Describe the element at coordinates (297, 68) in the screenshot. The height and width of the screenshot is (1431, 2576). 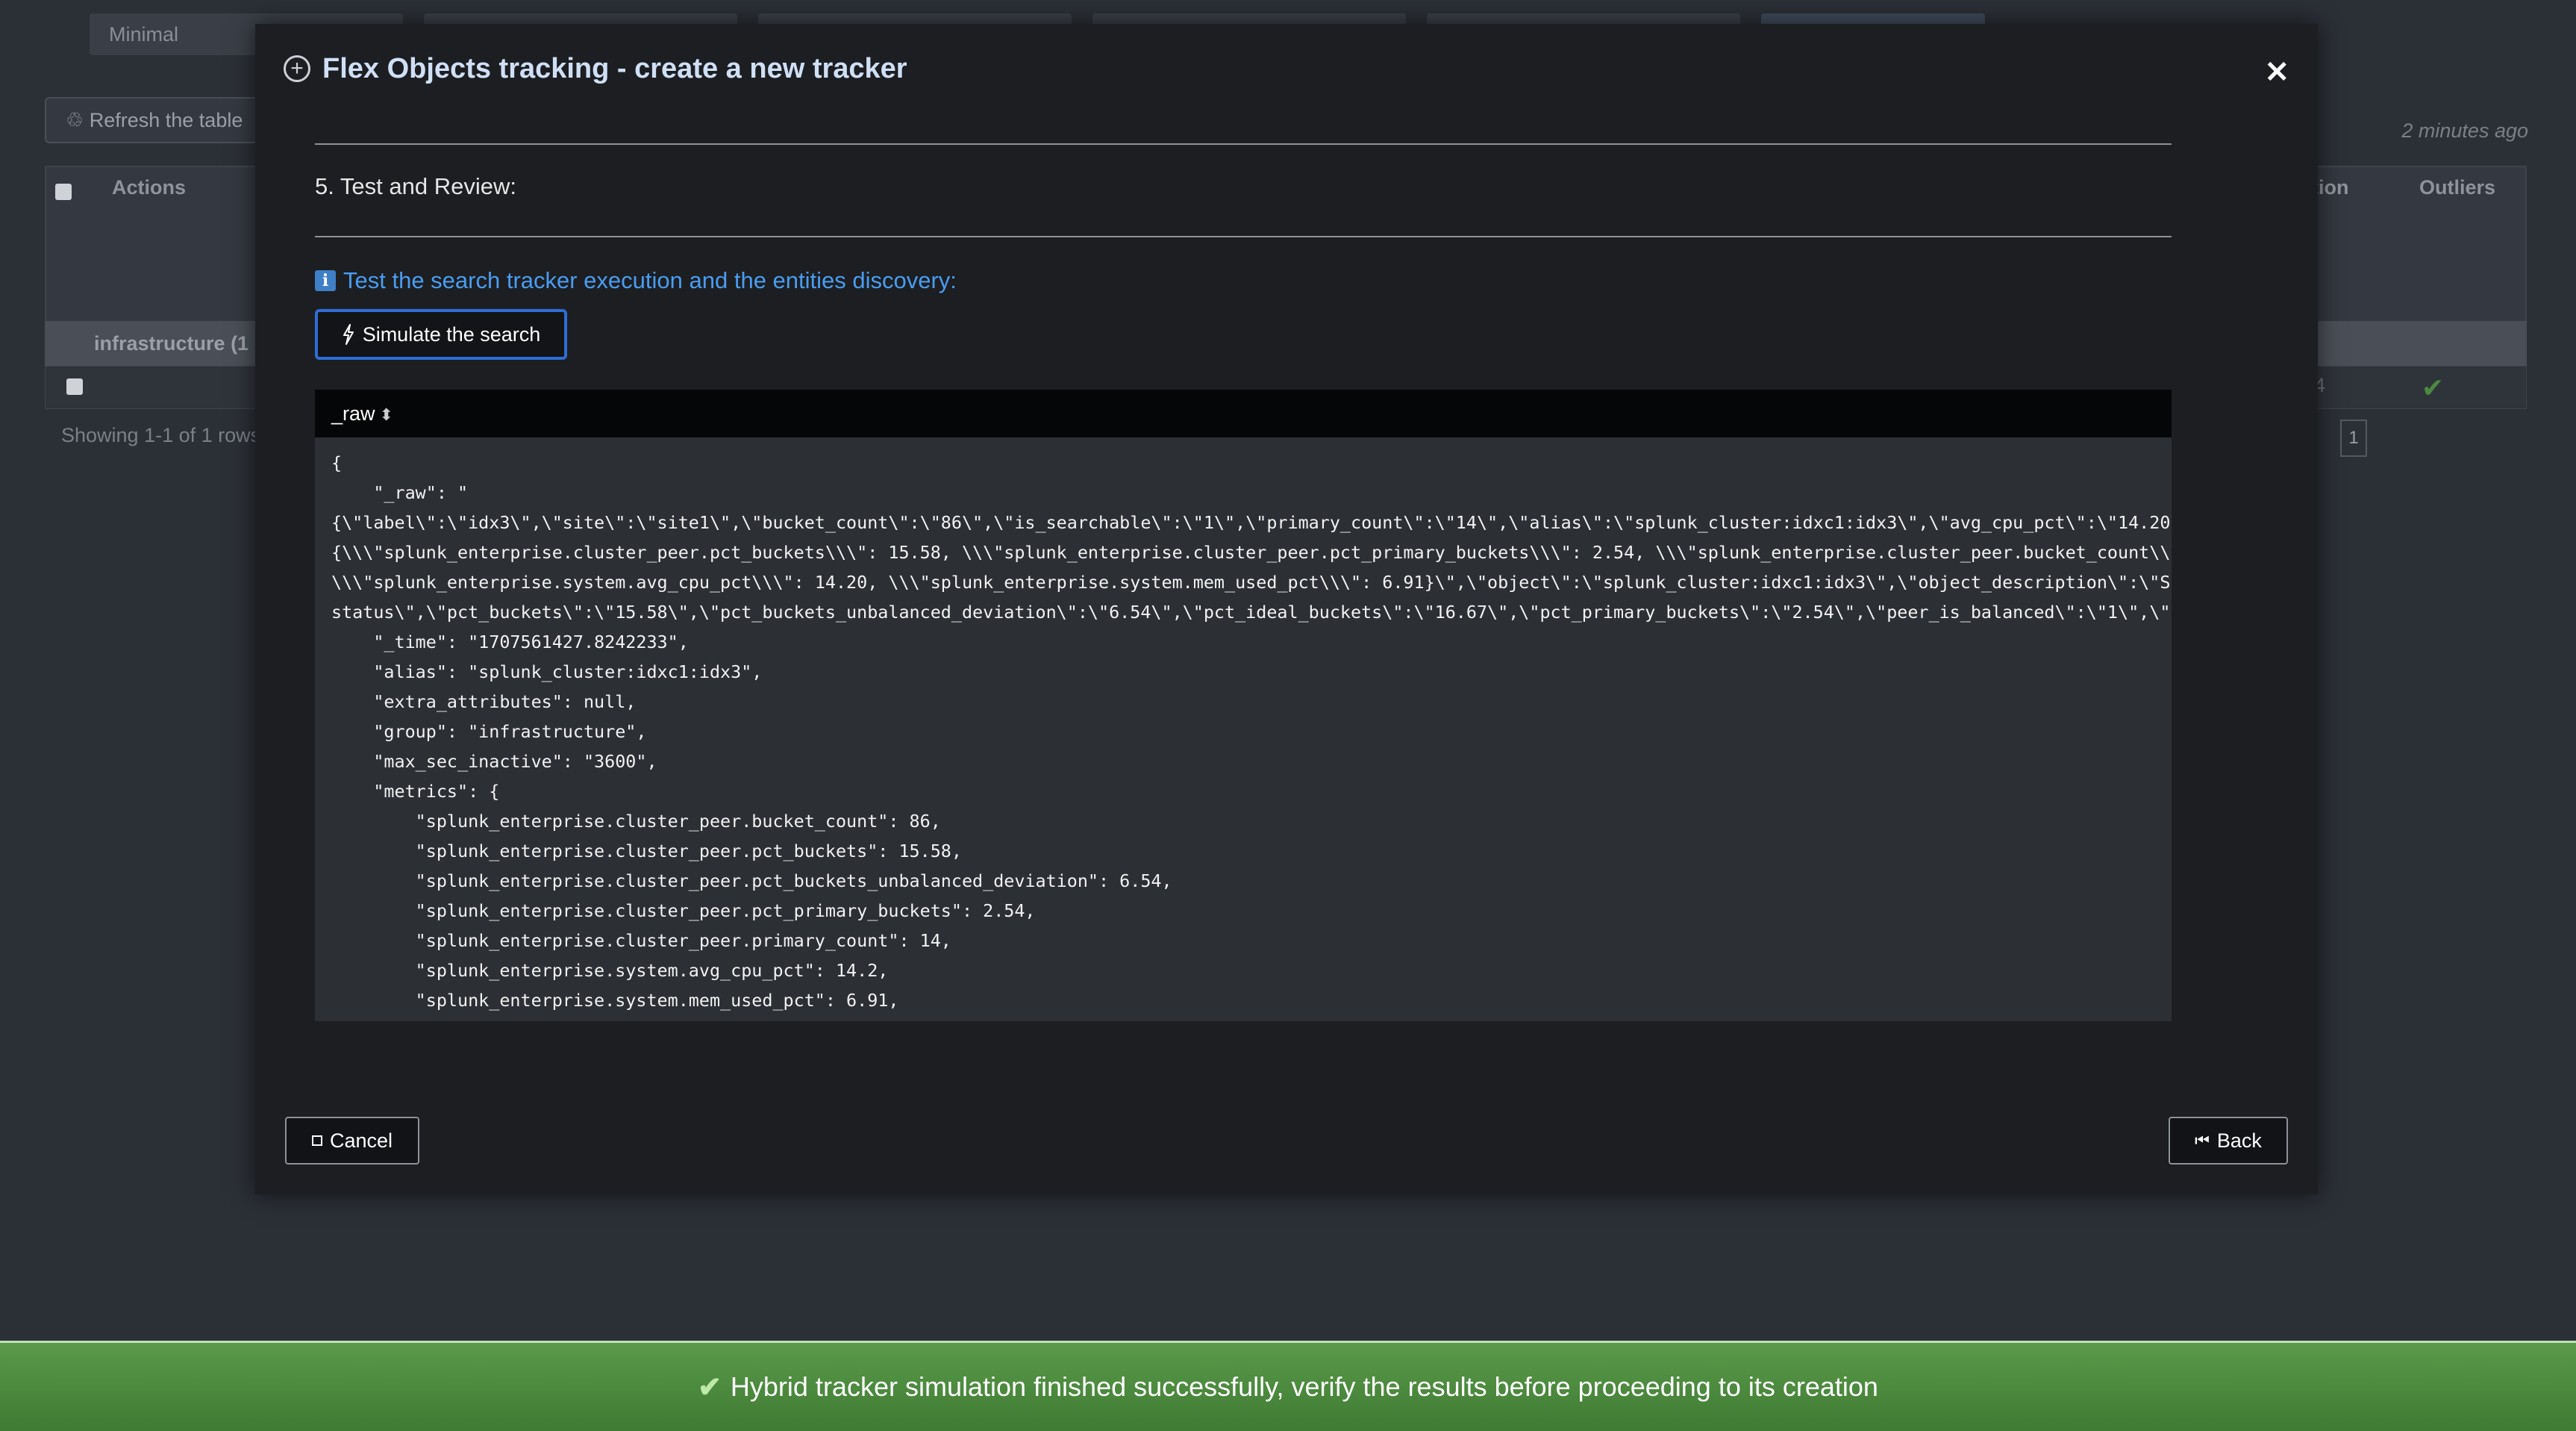
I see `plus-circle-icon: +` at that location.